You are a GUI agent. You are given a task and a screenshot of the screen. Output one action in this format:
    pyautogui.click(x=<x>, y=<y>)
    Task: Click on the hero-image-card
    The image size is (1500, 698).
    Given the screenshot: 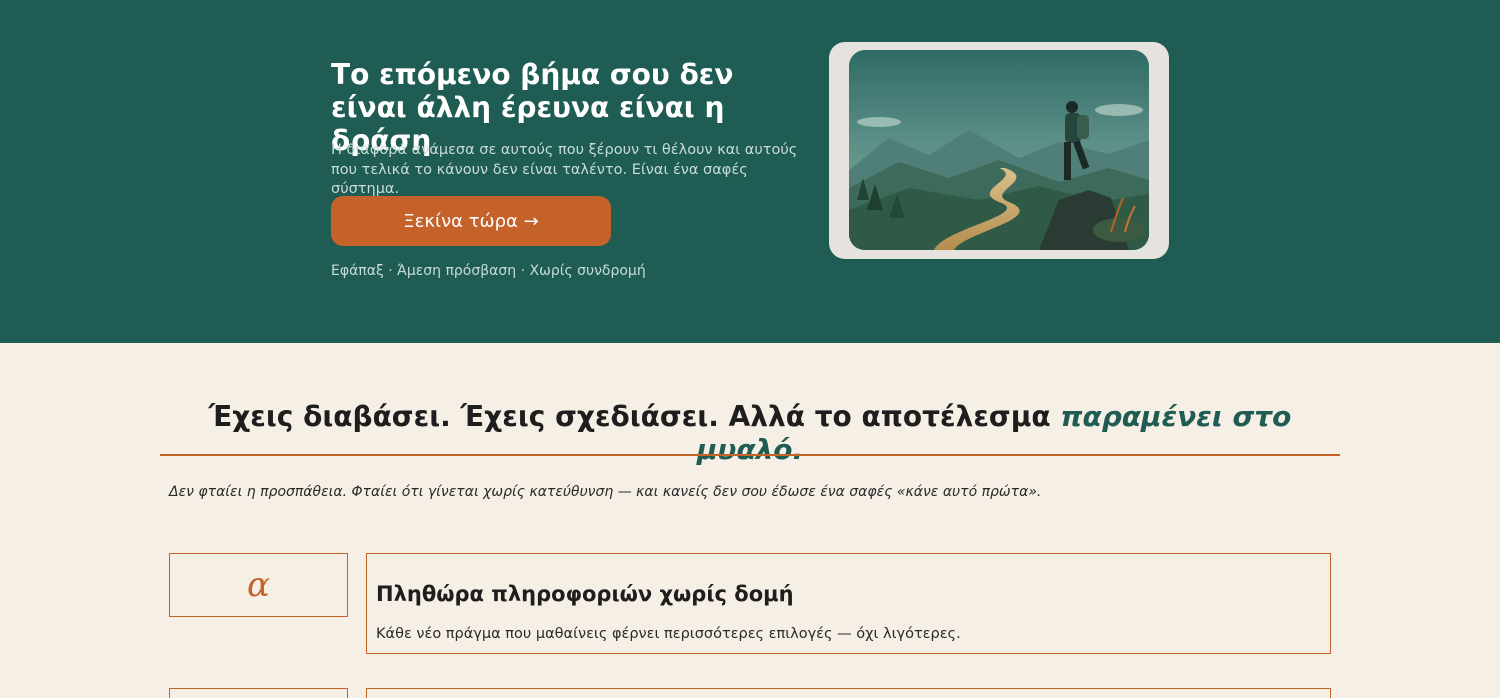 What is the action you would take?
    pyautogui.click(x=999, y=150)
    